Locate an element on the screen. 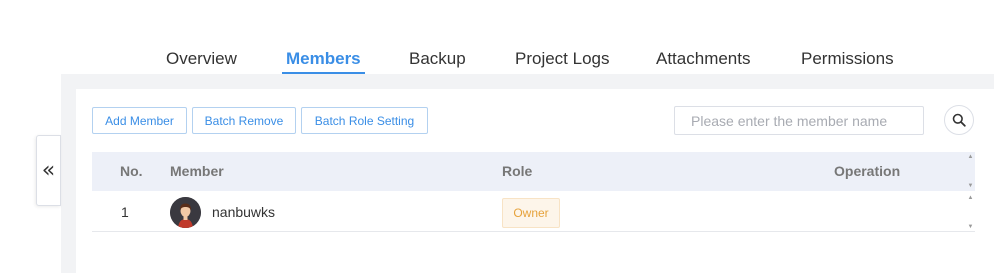  search-button is located at coordinates (959, 120).